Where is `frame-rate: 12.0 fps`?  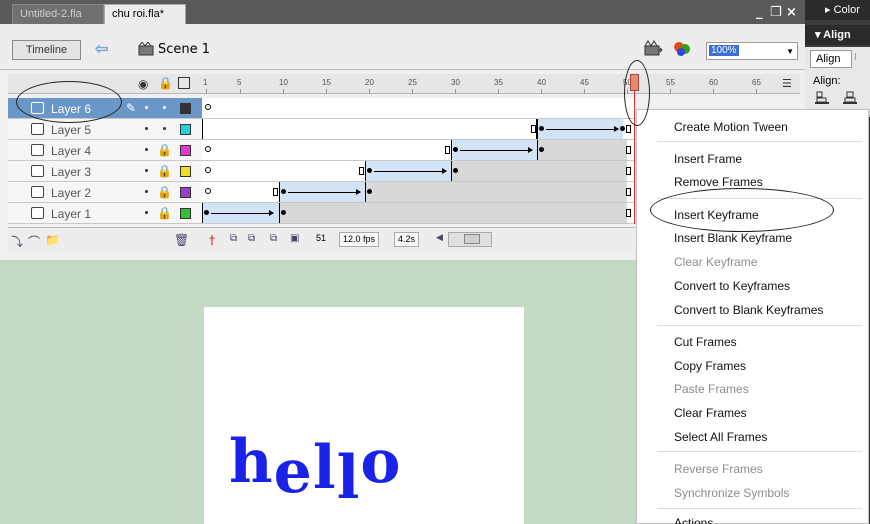
frame-rate: 12.0 fps is located at coordinates (359, 239).